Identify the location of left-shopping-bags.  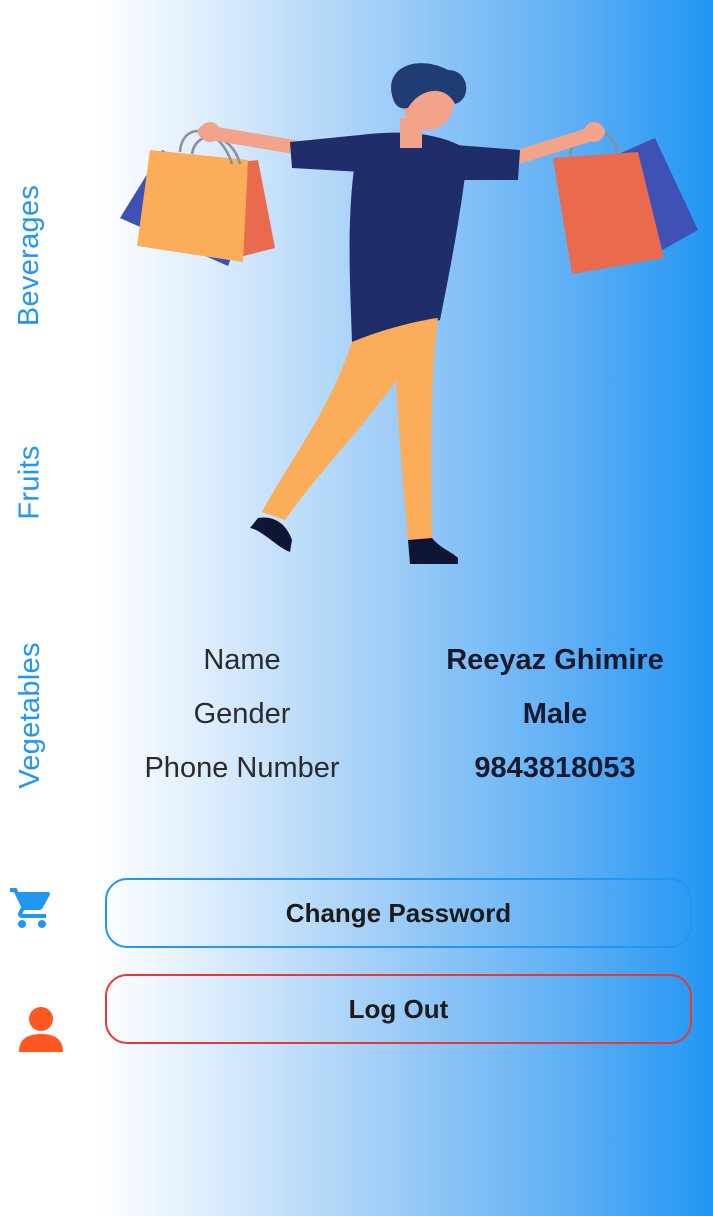
(197, 197).